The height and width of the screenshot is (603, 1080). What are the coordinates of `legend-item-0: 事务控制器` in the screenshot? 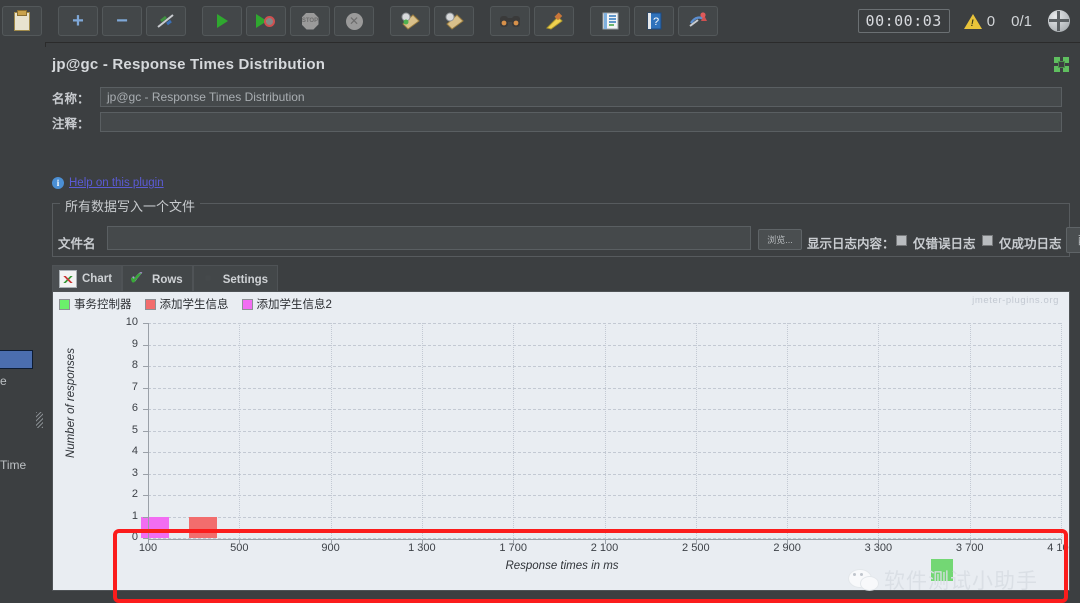 It's located at (95, 304).